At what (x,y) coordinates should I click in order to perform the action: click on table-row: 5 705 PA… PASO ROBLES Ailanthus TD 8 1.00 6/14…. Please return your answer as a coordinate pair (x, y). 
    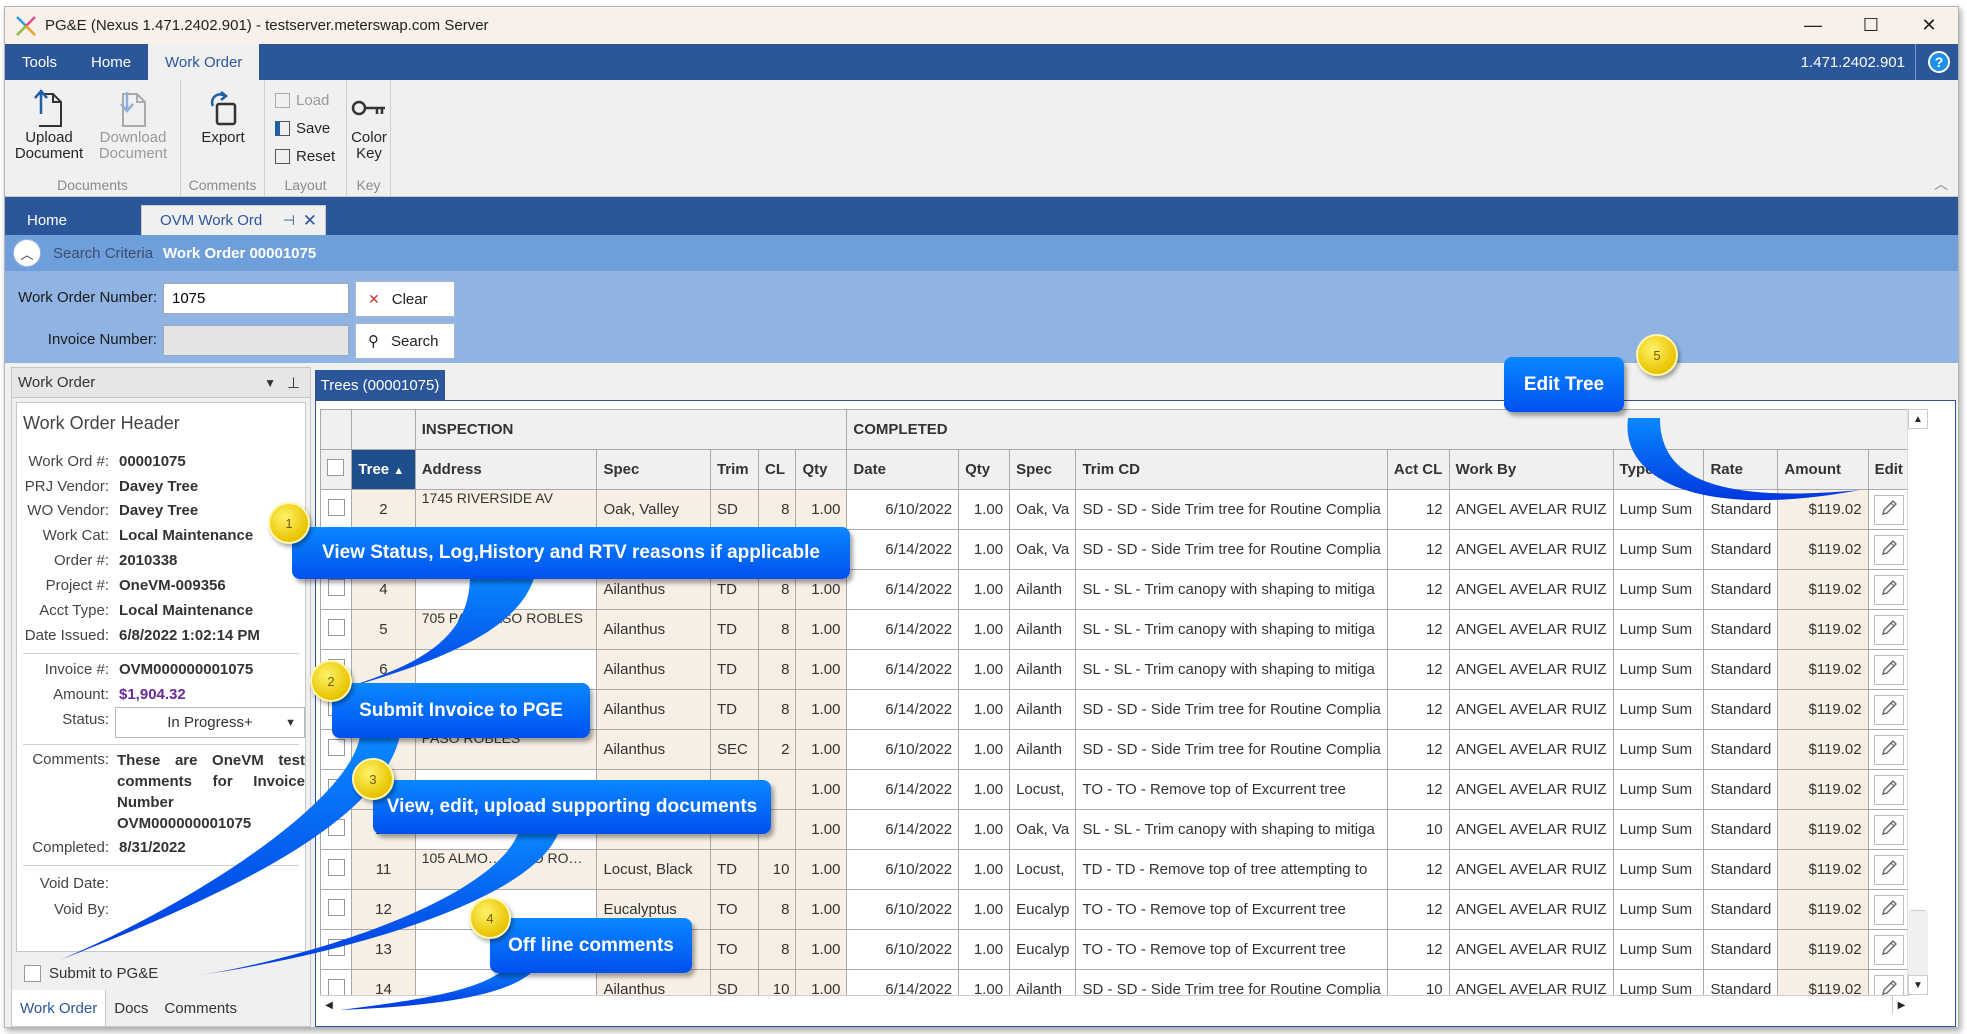
    Looking at the image, I should click on (1115, 629).